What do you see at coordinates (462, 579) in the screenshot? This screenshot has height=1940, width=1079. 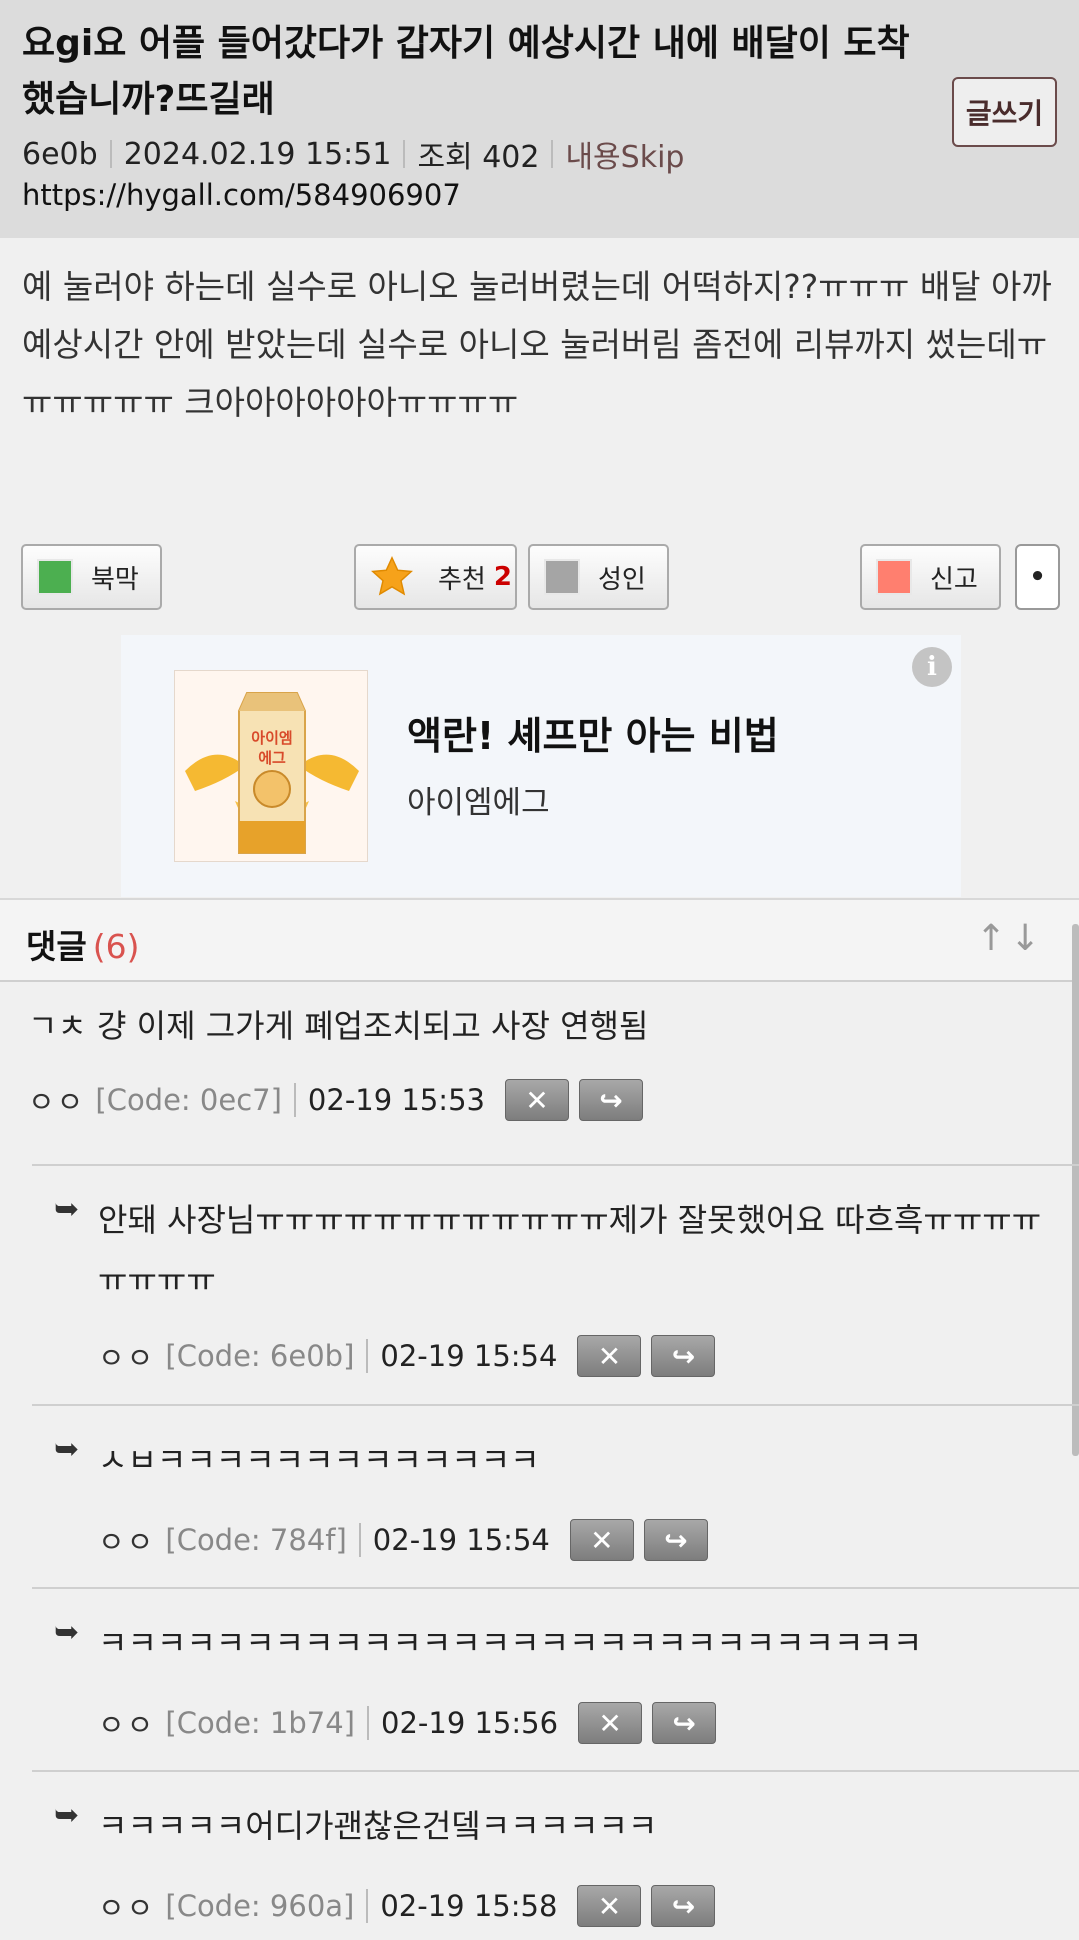 I see `recommend-label: 추천` at bounding box center [462, 579].